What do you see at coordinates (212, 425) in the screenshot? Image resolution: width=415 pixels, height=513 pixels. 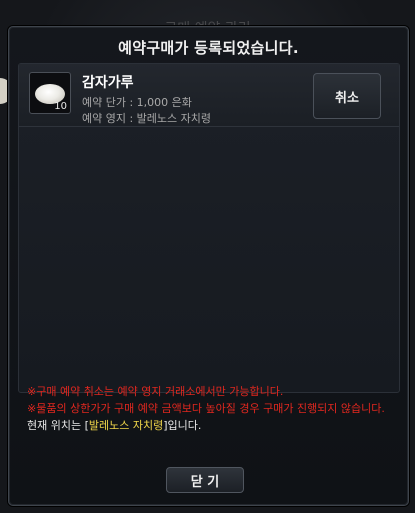 I see `current-location: 현재 위치는 [발레노스 자치령]입니다.` at bounding box center [212, 425].